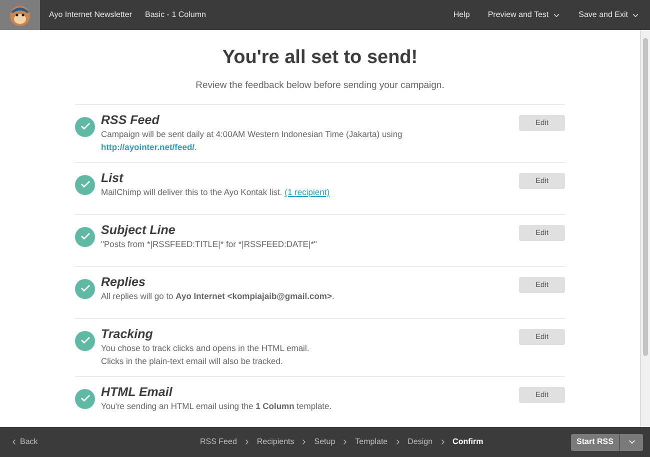 The width and height of the screenshot is (650, 457). What do you see at coordinates (112, 178) in the screenshot?
I see `section-title: List` at bounding box center [112, 178].